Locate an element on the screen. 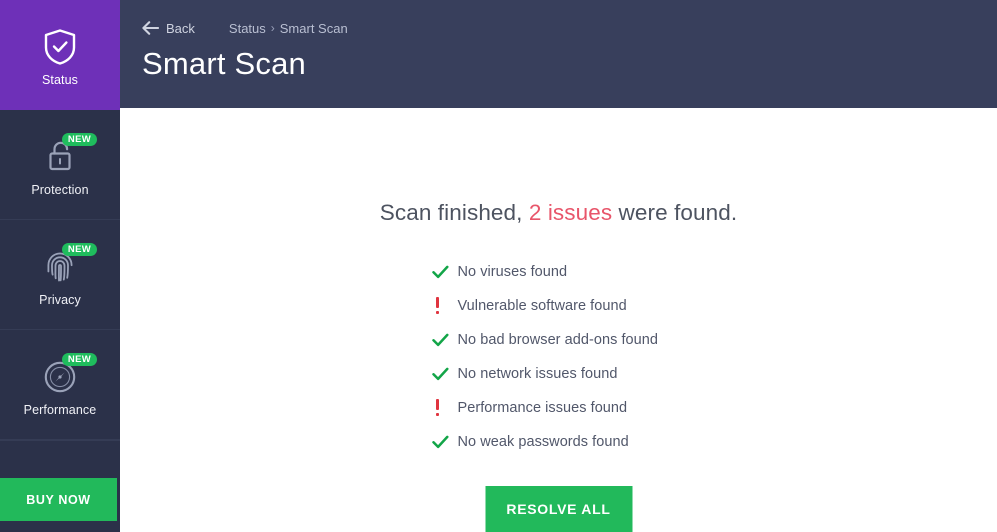 The width and height of the screenshot is (997, 532). sidebar-item-protection: NEW Protection is located at coordinates (60, 165).